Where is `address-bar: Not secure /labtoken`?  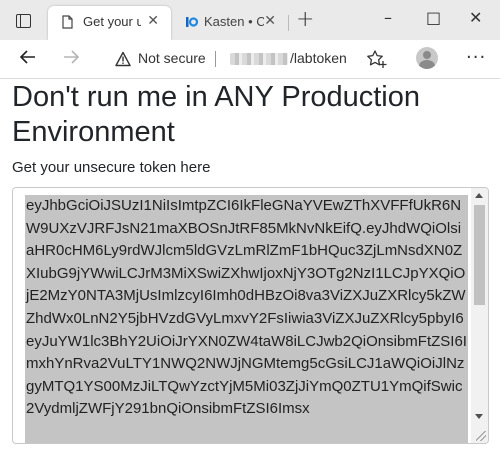 address-bar: Not secure /labtoken is located at coordinates (250, 59).